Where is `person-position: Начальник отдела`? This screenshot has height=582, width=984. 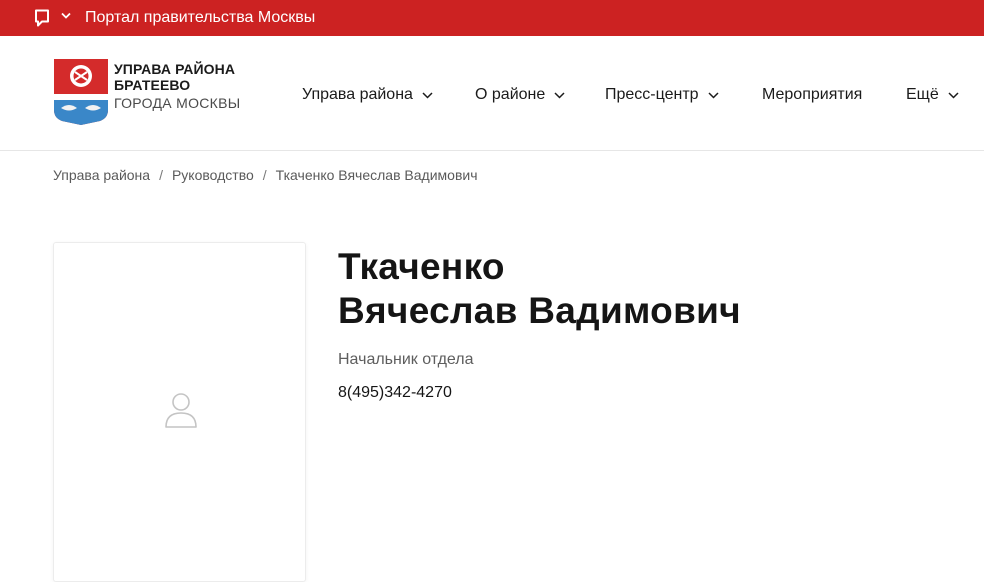
person-position: Начальник отдела is located at coordinates (406, 359).